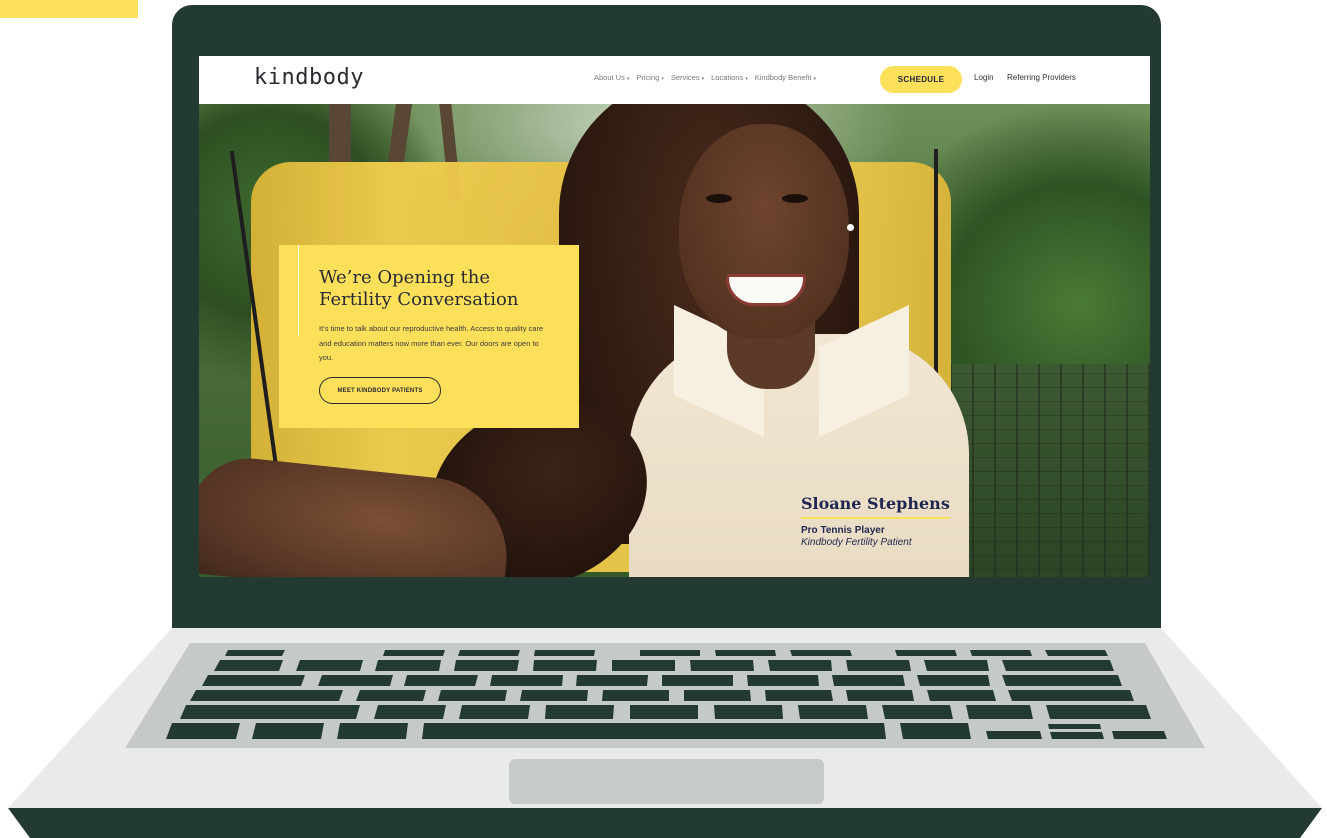 This screenshot has height=838, width=1327. I want to click on laptop-front-edge, so click(665, 823).